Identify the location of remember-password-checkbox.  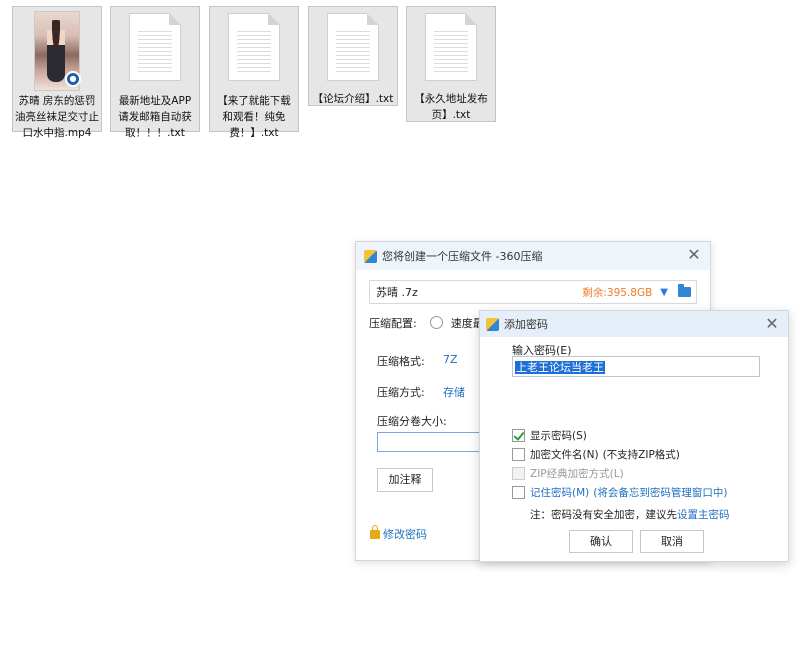
(518, 492).